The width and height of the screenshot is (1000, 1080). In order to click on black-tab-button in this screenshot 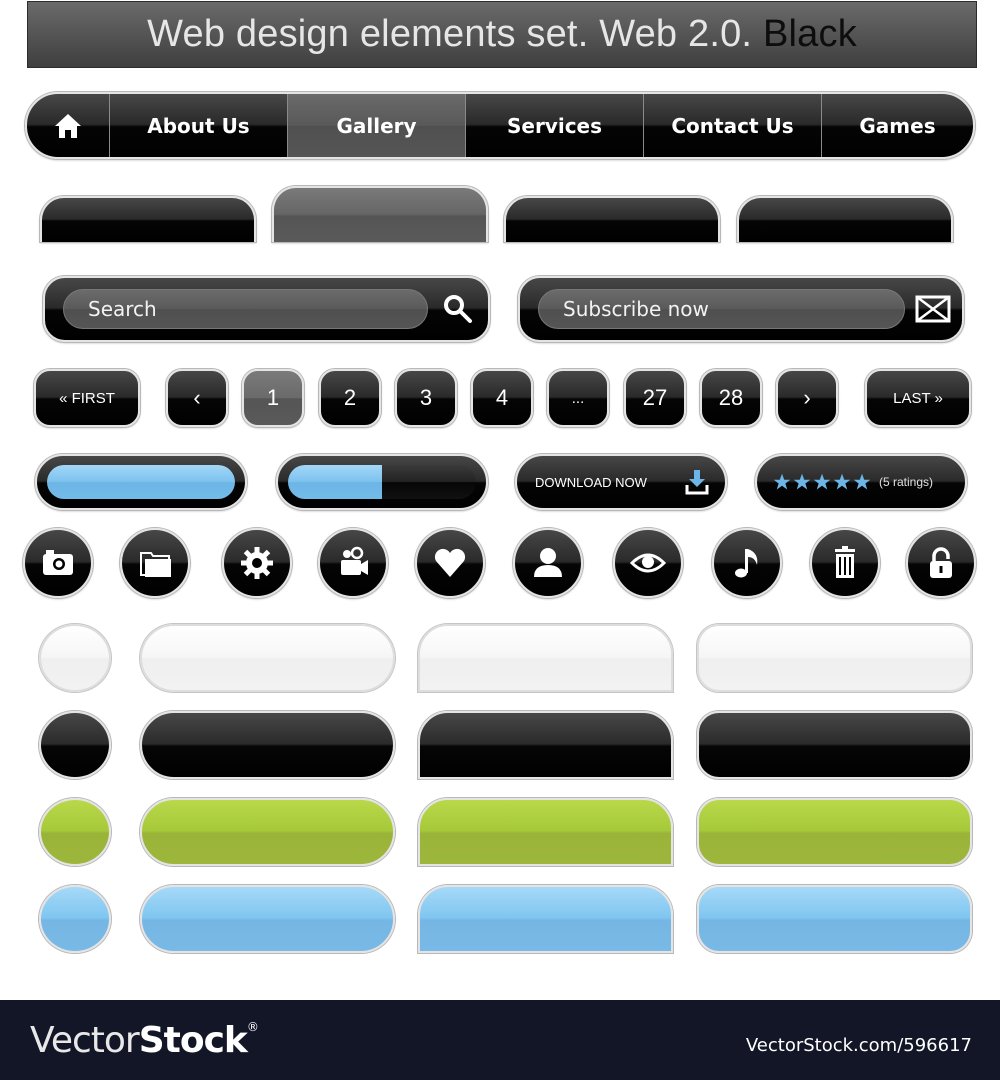, I will do `click(545, 745)`.